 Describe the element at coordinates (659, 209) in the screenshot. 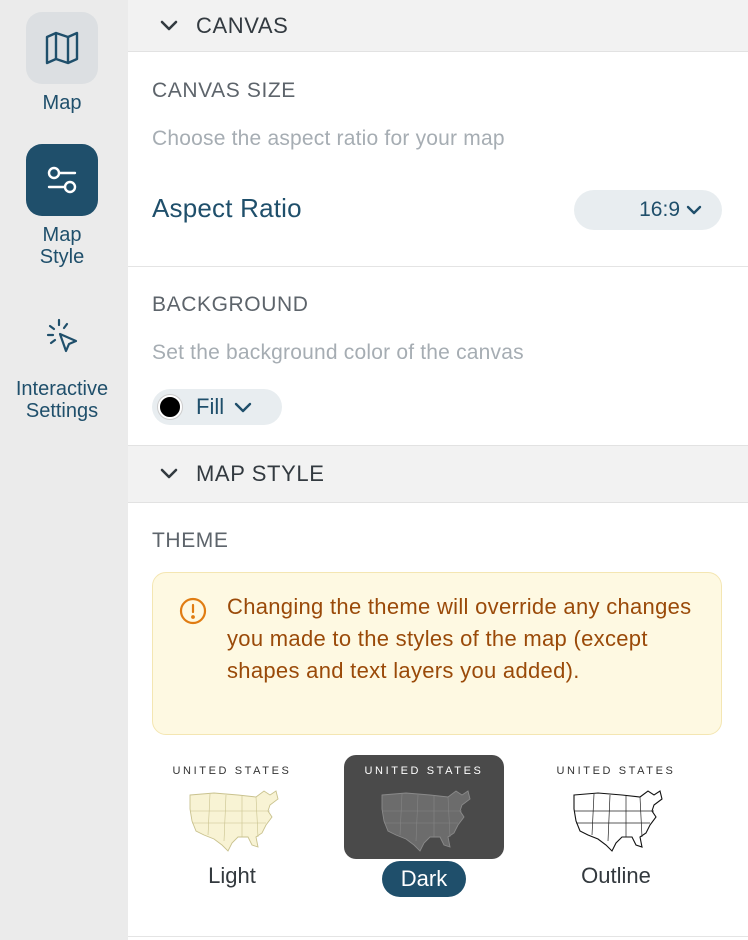

I see `aspect-ratio-value: 16:9` at that location.